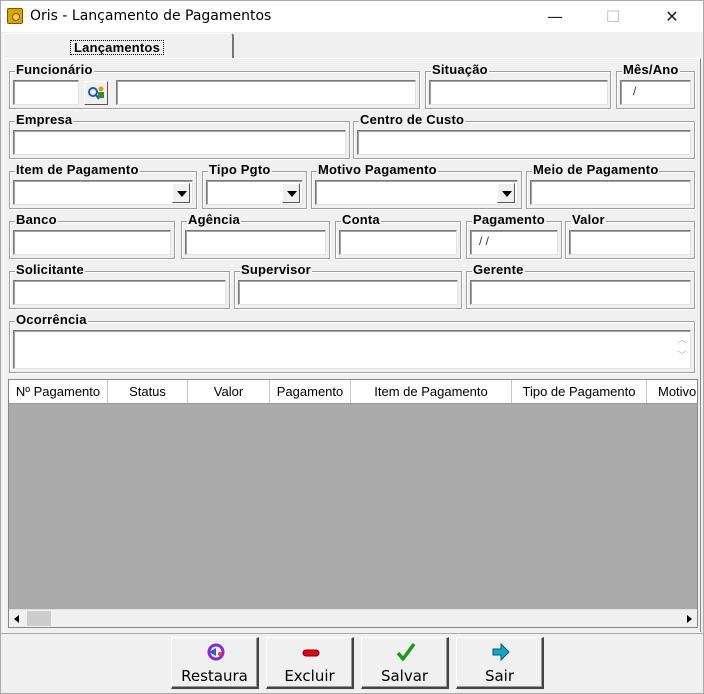 The image size is (704, 694). I want to click on tipo-pgto-select, so click(254, 192).